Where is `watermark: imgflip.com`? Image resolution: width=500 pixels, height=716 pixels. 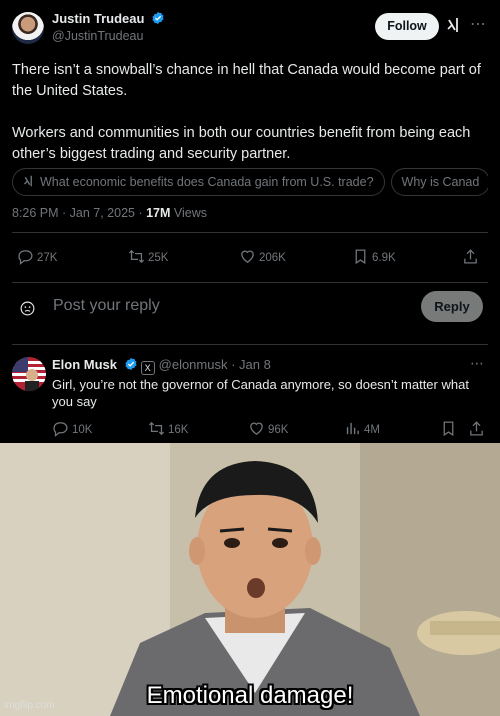
watermark: imgflip.com is located at coordinates (29, 705).